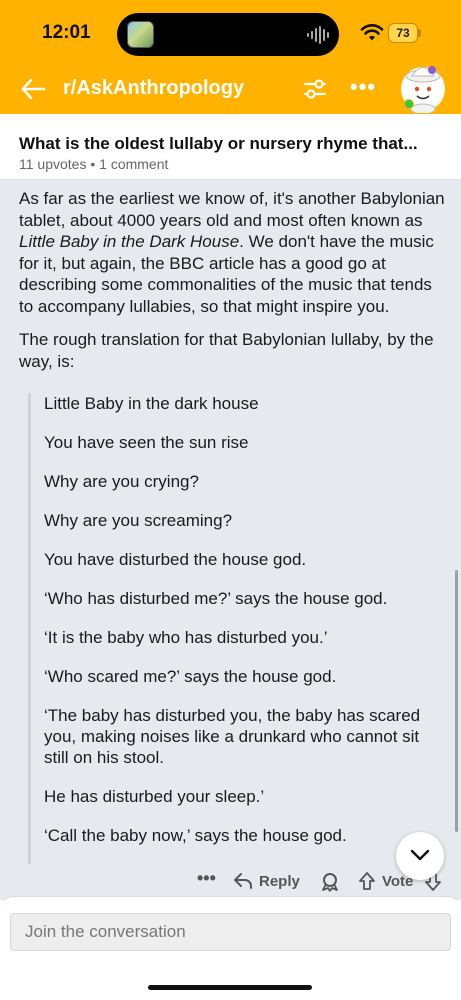 Image resolution: width=461 pixels, height=1000 pixels. I want to click on quote-line: He has disturbed your sleep.’, so click(154, 796).